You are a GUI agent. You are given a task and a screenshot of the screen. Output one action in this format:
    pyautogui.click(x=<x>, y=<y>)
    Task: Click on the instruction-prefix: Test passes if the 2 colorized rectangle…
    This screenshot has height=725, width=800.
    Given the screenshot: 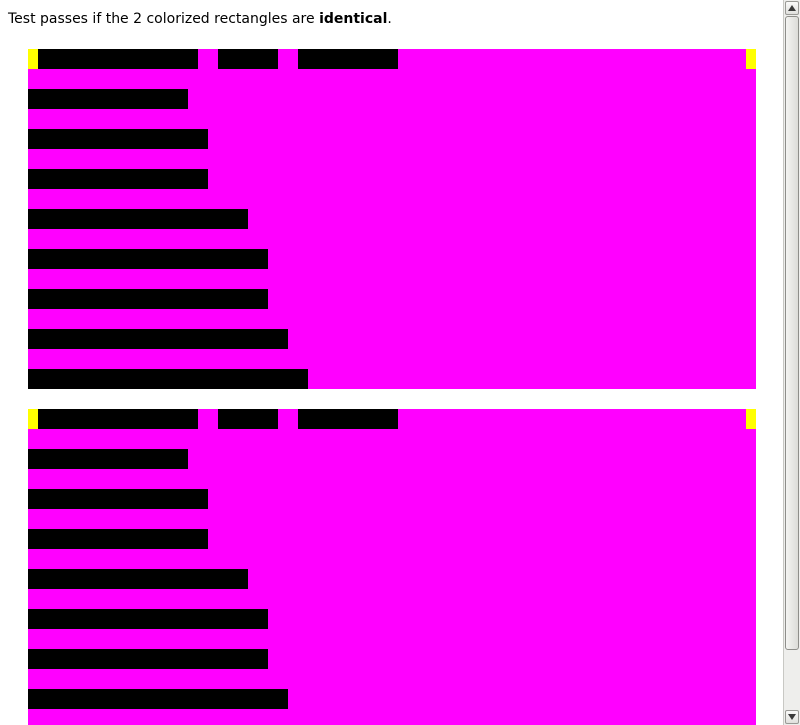 What is the action you would take?
    pyautogui.click(x=164, y=19)
    